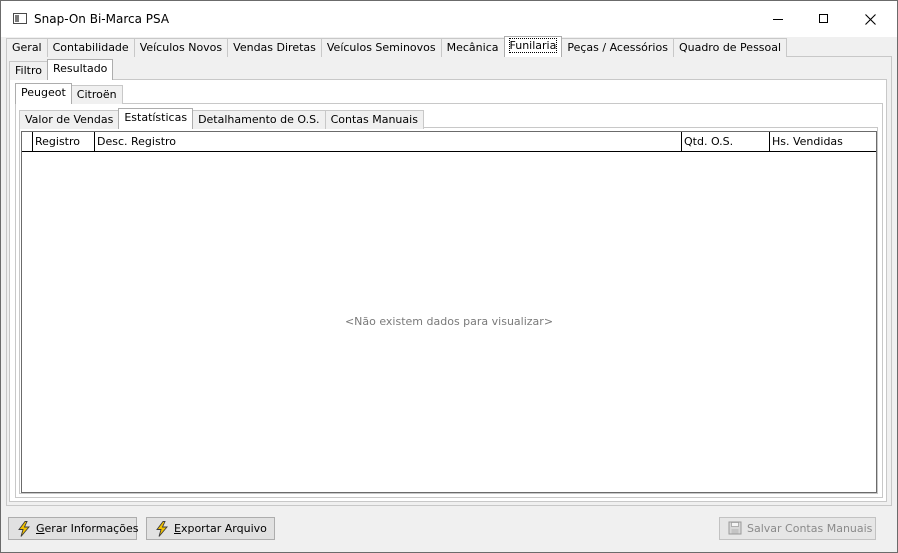 The image size is (898, 553). I want to click on salvar-contas-manuais-button: Salvar Contas Manuais, so click(797, 528).